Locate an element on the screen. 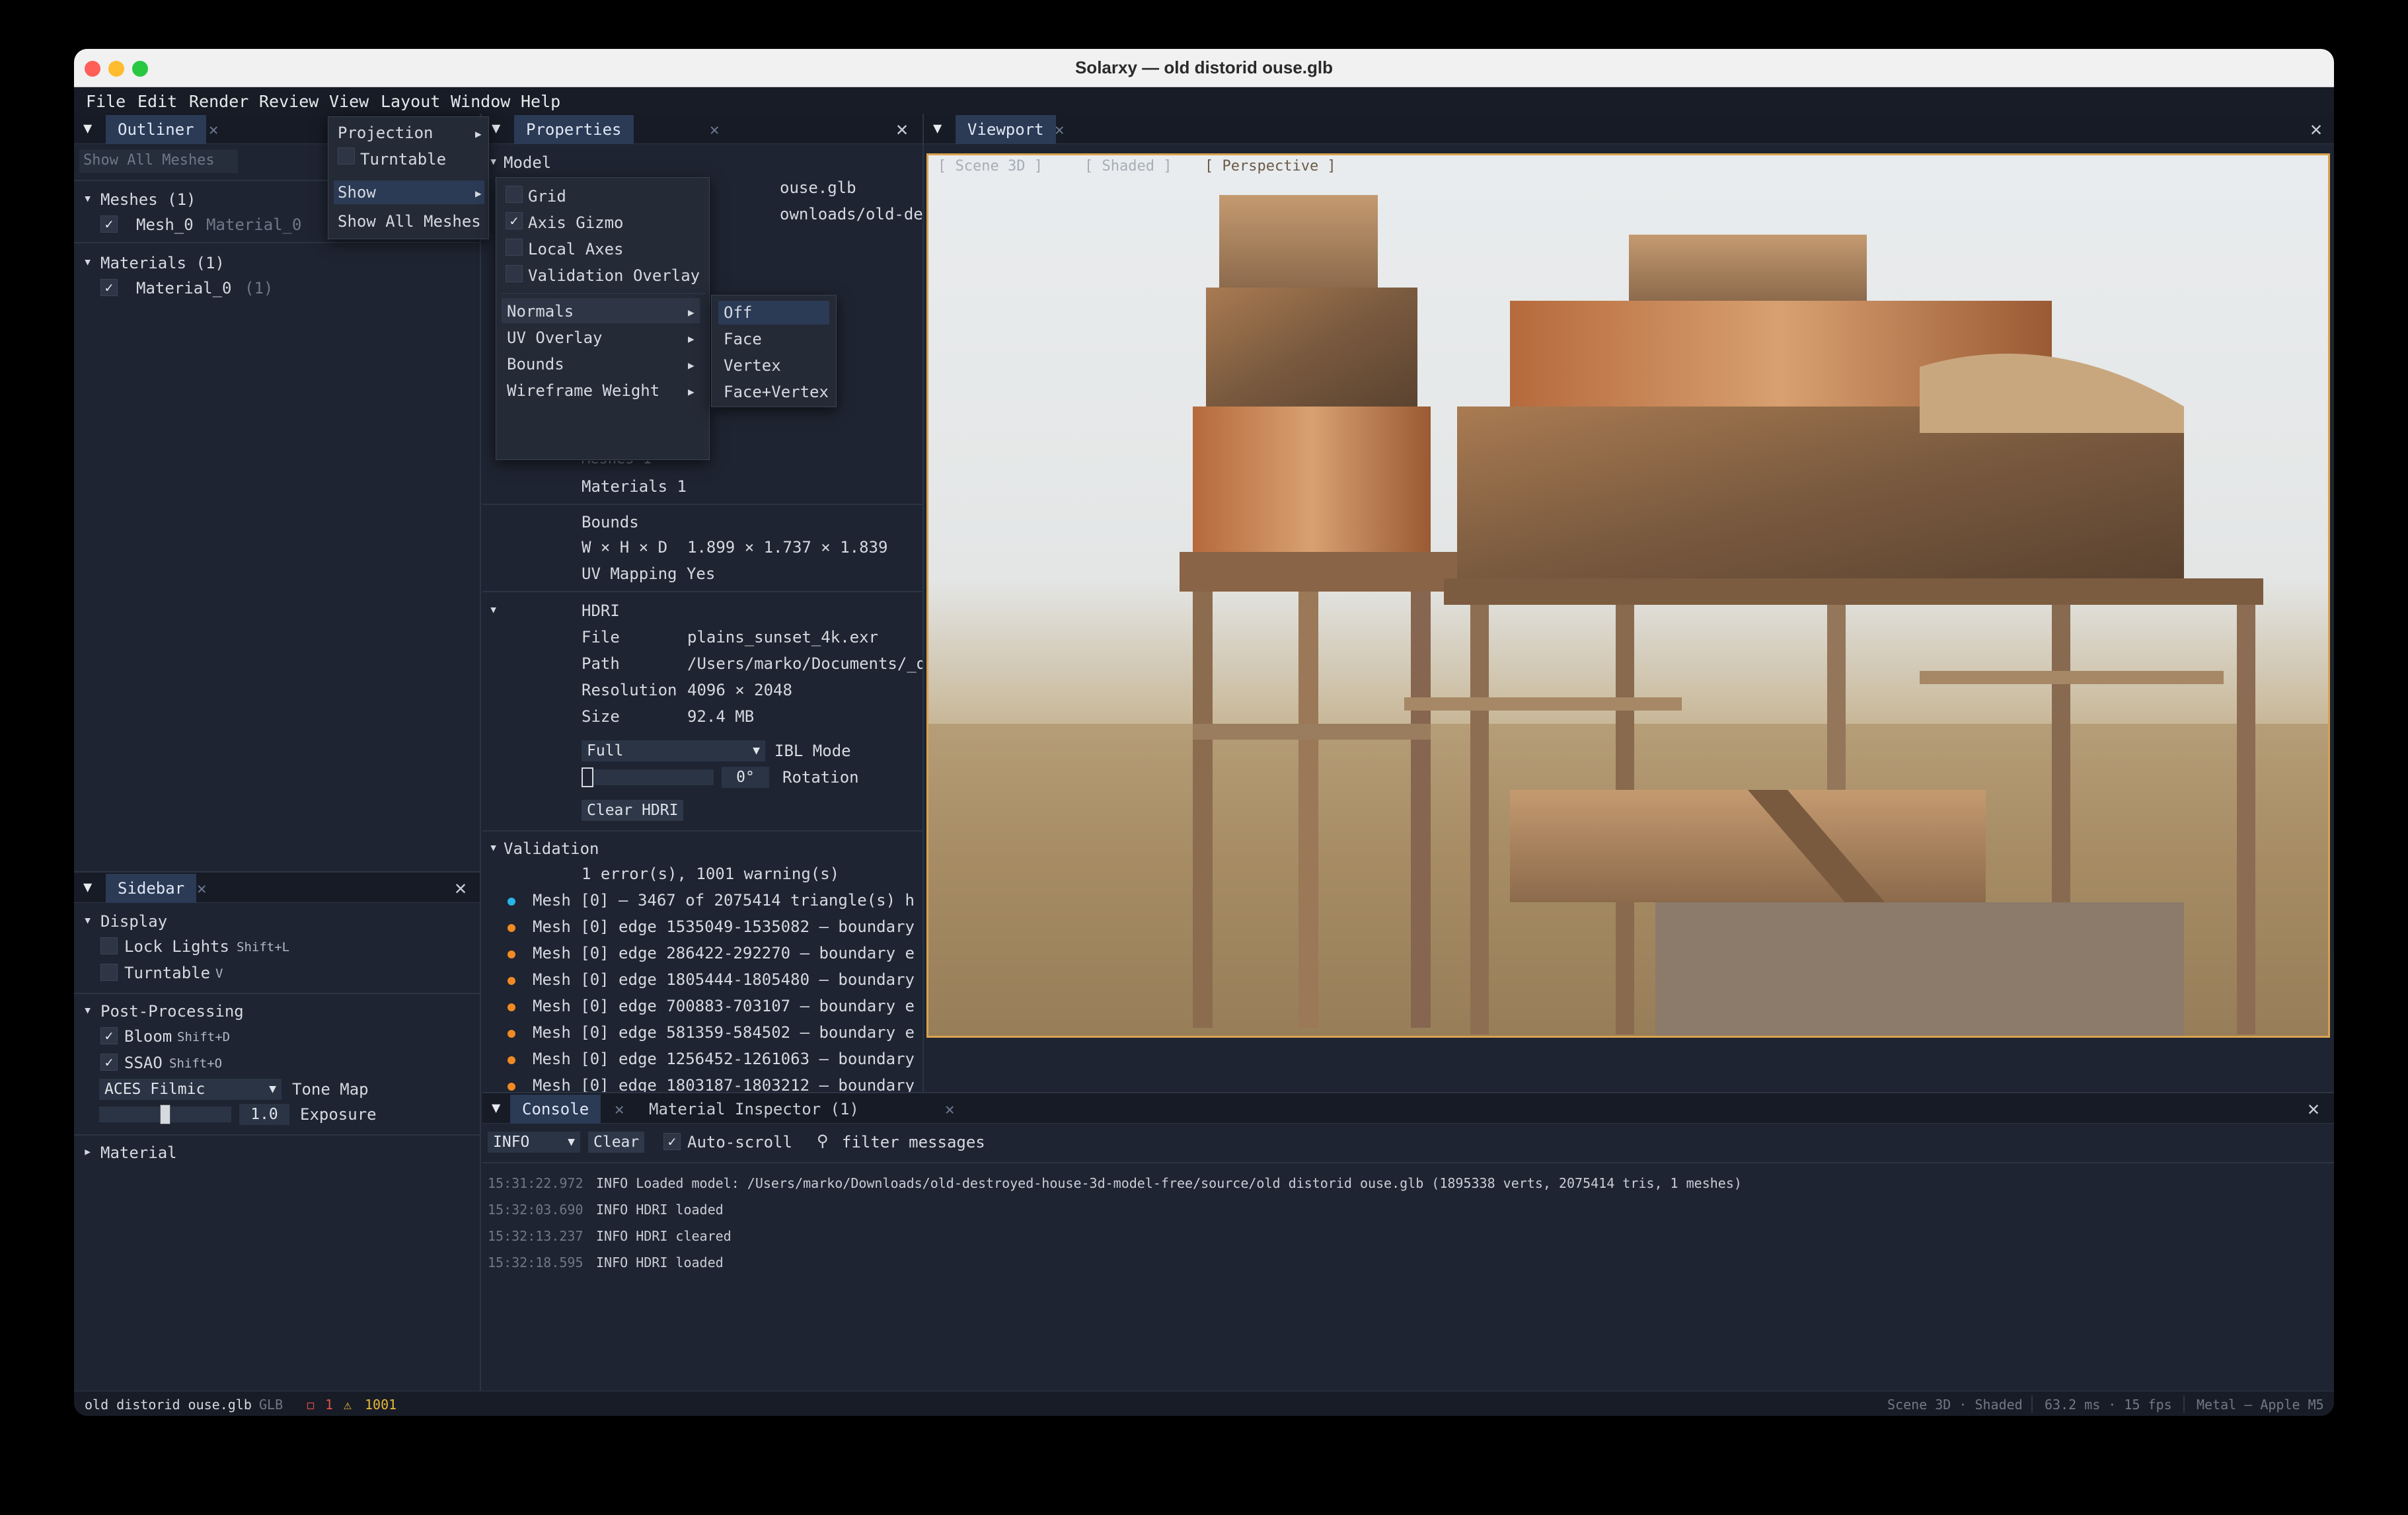 Image resolution: width=2408 pixels, height=1515 pixels. validation-item: Mesh [0] edge 581359-584502 — boundary e is located at coordinates (724, 1032).